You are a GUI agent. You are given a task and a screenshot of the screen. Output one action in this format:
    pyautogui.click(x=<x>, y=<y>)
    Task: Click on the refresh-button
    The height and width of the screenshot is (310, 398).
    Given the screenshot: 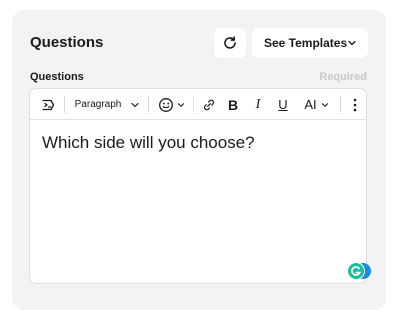 What is the action you would take?
    pyautogui.click(x=230, y=43)
    